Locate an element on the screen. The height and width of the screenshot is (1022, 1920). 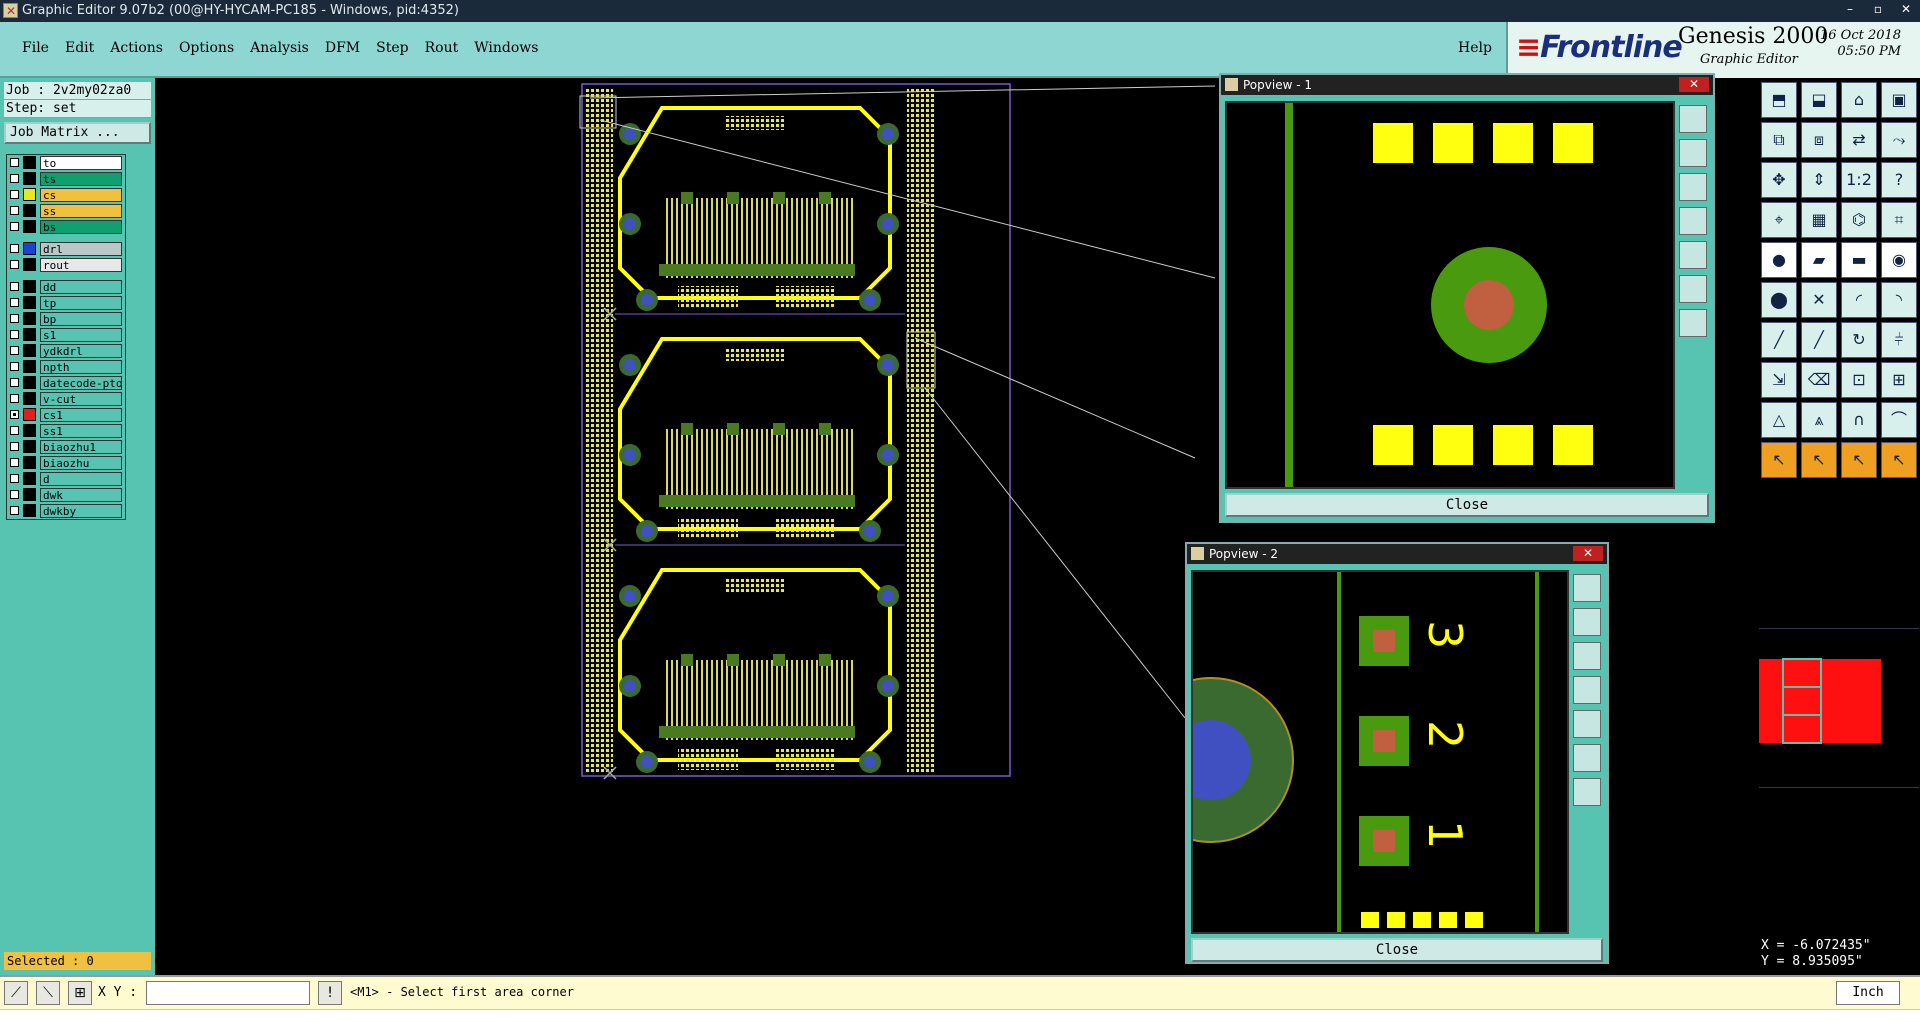
menu-file: File is located at coordinates (35, 48).